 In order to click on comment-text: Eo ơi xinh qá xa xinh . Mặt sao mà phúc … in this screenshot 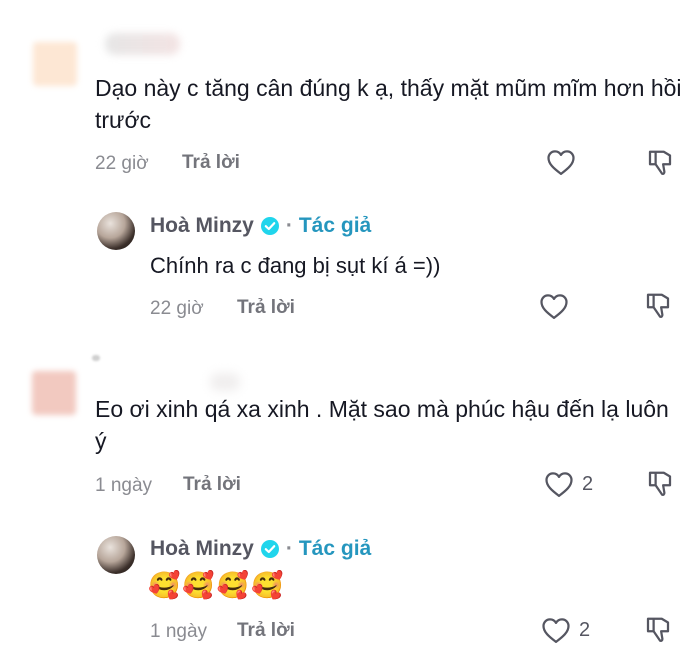, I will do `click(382, 425)`.